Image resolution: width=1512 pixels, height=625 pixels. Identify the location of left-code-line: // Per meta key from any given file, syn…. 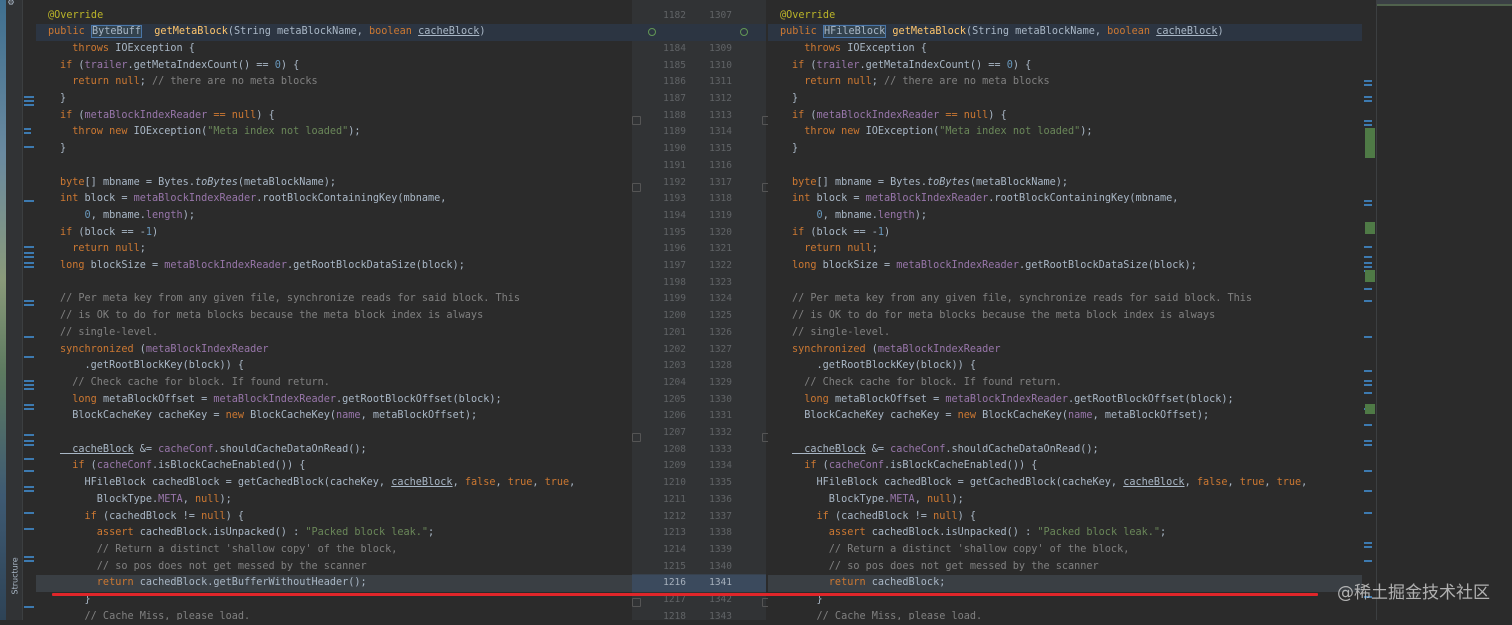
(334, 299).